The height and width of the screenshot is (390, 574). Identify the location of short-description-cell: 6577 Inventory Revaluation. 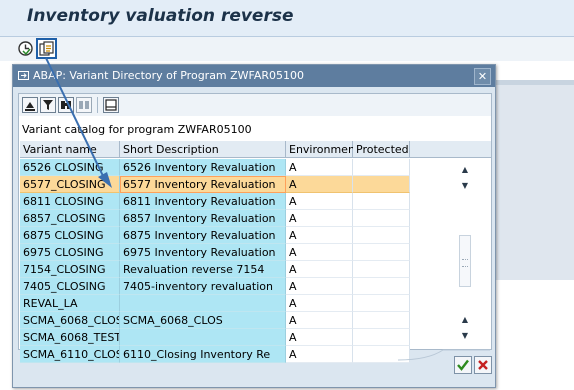
(203, 184).